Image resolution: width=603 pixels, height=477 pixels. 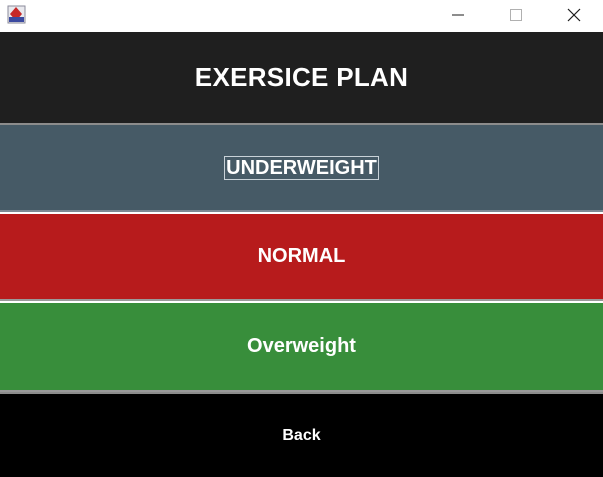 I want to click on minimize-button, so click(x=458, y=15).